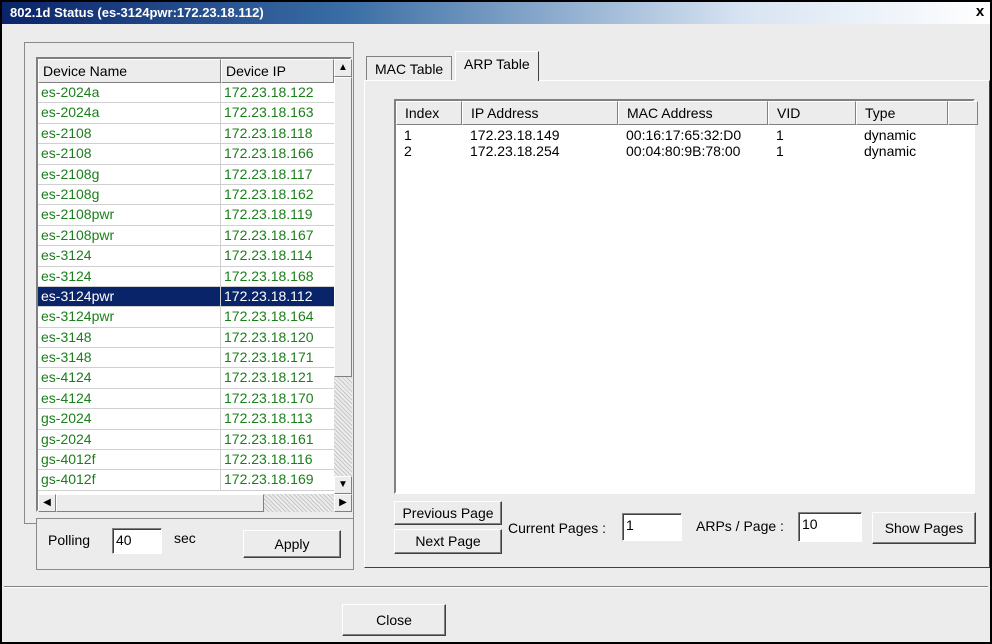  Describe the element at coordinates (496, 587) in the screenshot. I see `footer-separator` at that location.